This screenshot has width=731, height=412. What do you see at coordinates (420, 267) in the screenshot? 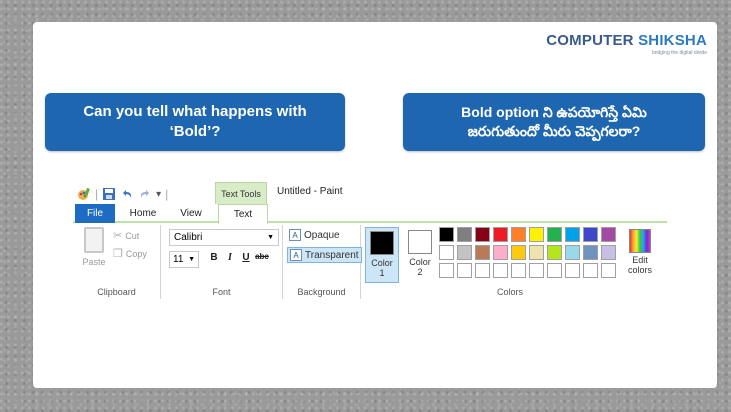
I see `color2-label: Color 2` at bounding box center [420, 267].